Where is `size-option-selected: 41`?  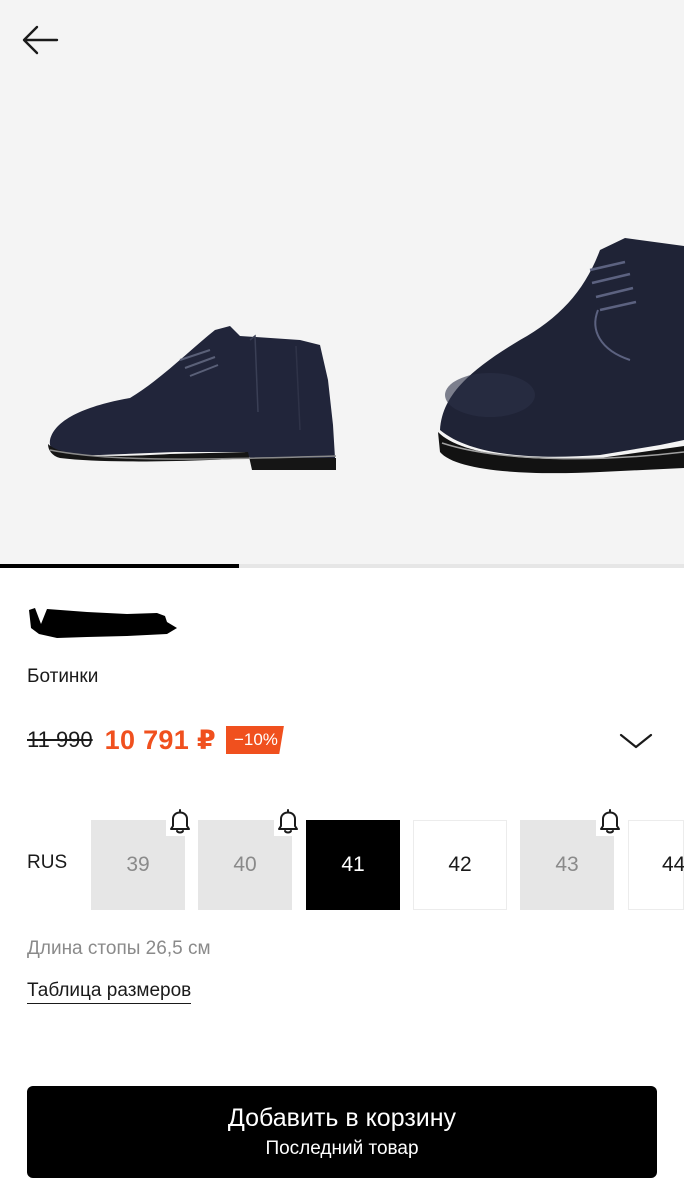 size-option-selected: 41 is located at coordinates (353, 865).